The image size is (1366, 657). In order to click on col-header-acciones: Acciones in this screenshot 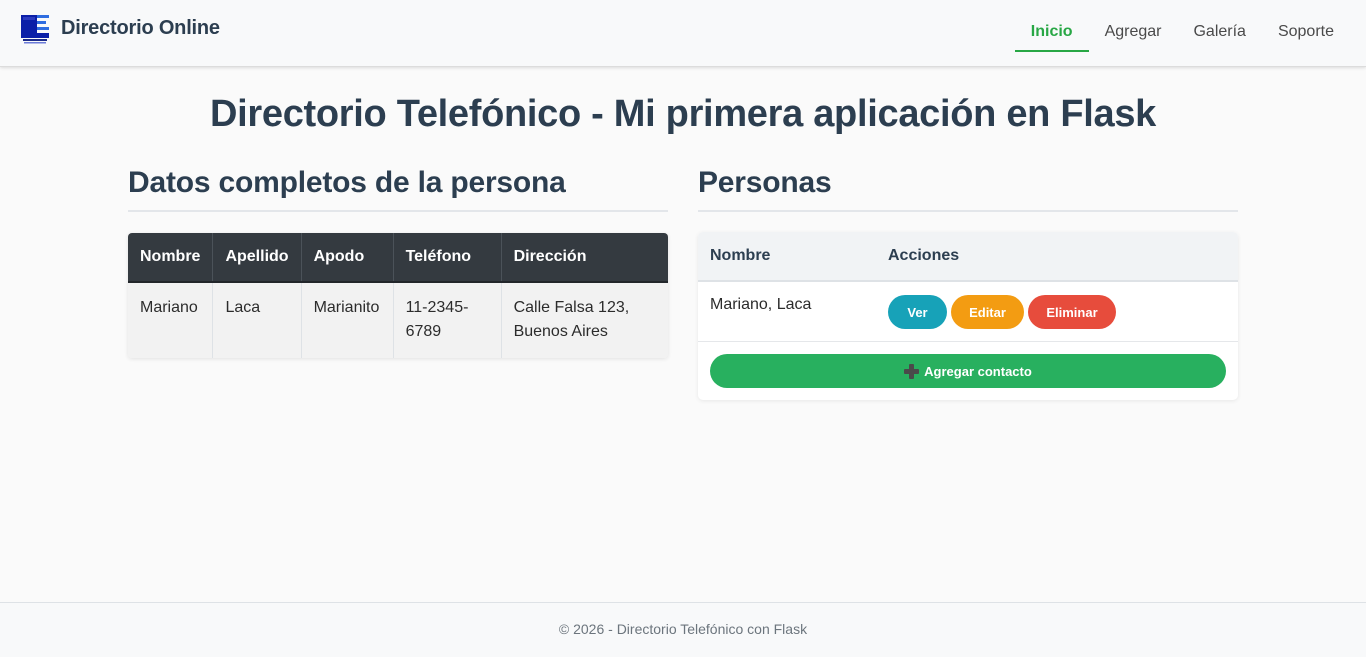, I will do `click(924, 255)`.